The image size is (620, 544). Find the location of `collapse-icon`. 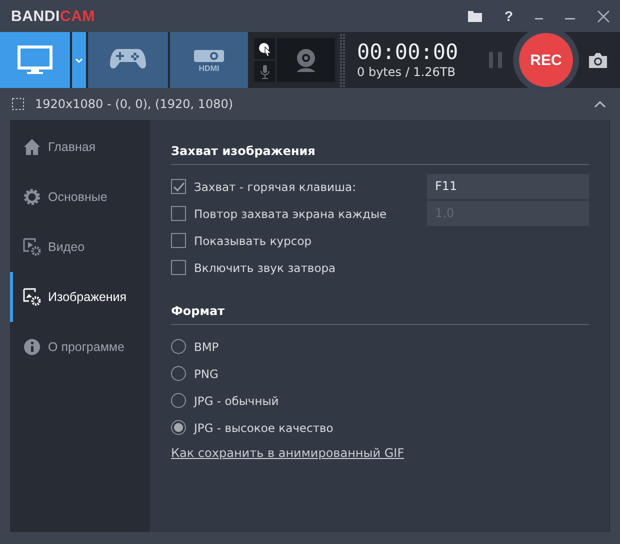

collapse-icon is located at coordinates (600, 104).